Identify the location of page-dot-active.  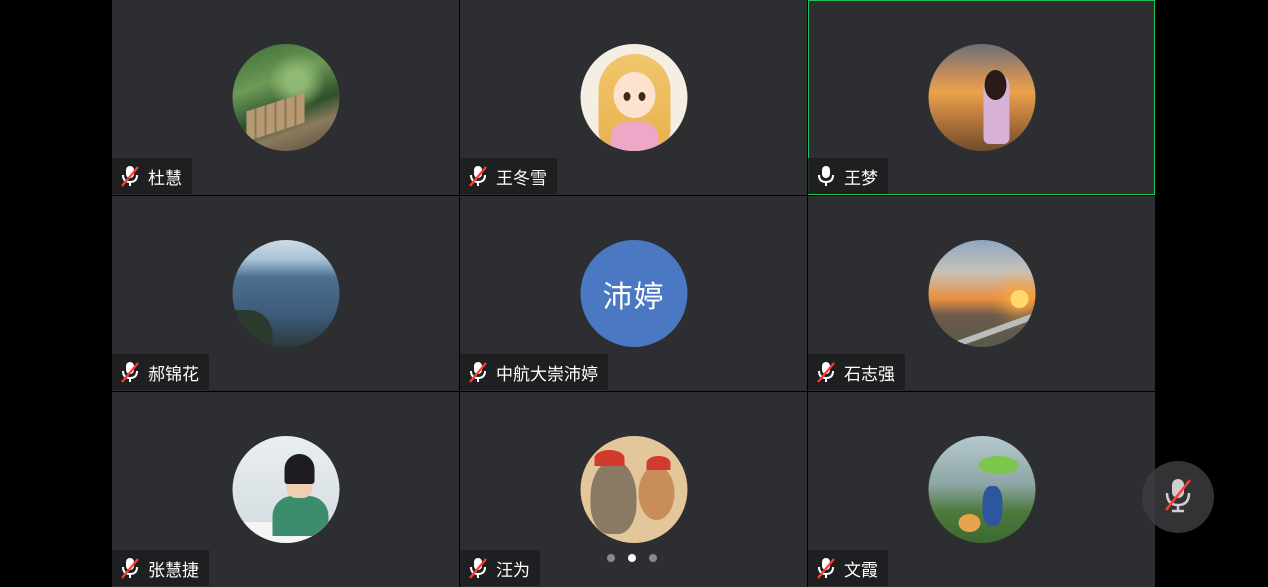
(632, 558).